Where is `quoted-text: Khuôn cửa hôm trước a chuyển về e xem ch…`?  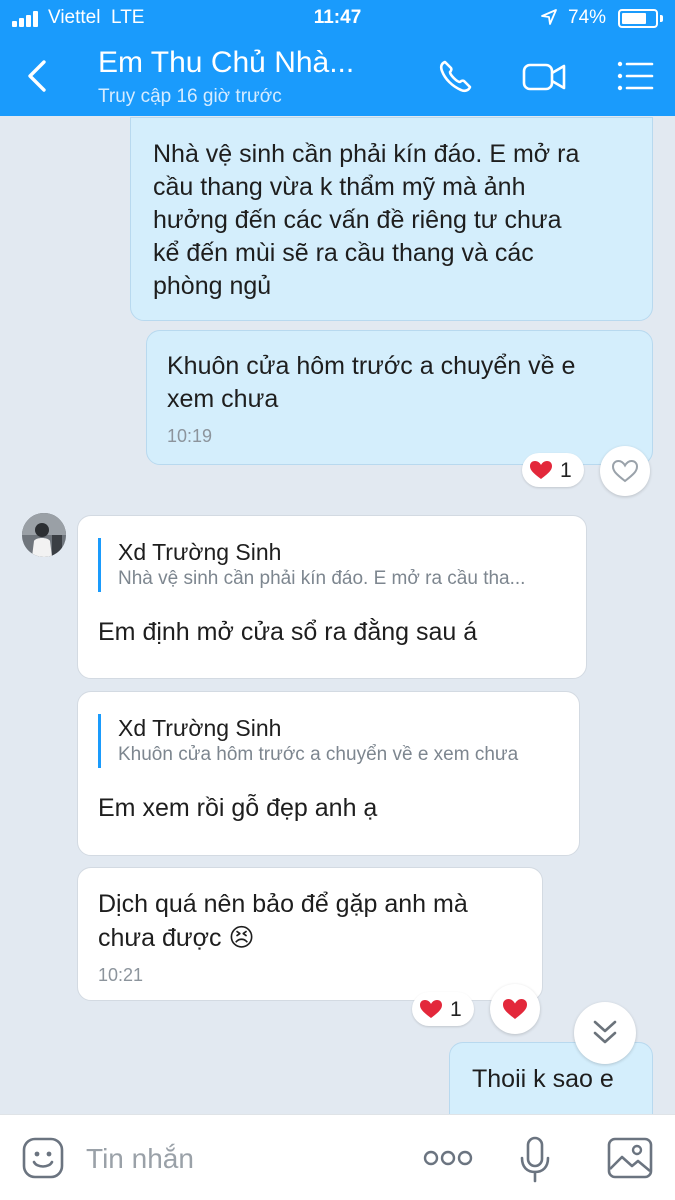
quoted-text: Khuôn cửa hôm trước a chuyển về e xem ch… is located at coordinates (318, 754).